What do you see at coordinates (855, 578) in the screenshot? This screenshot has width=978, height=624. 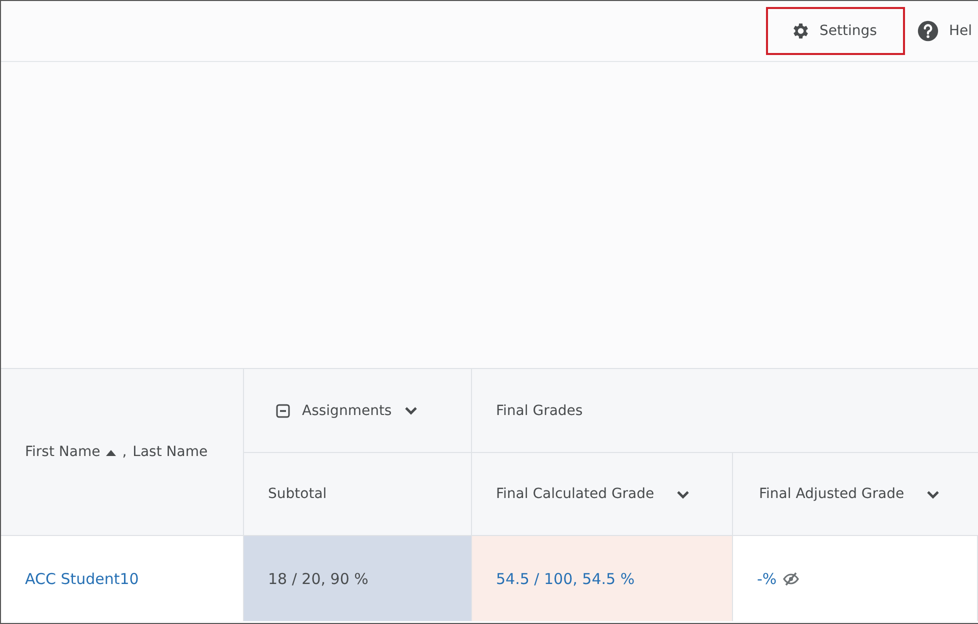 I see `grade-cell: -%` at bounding box center [855, 578].